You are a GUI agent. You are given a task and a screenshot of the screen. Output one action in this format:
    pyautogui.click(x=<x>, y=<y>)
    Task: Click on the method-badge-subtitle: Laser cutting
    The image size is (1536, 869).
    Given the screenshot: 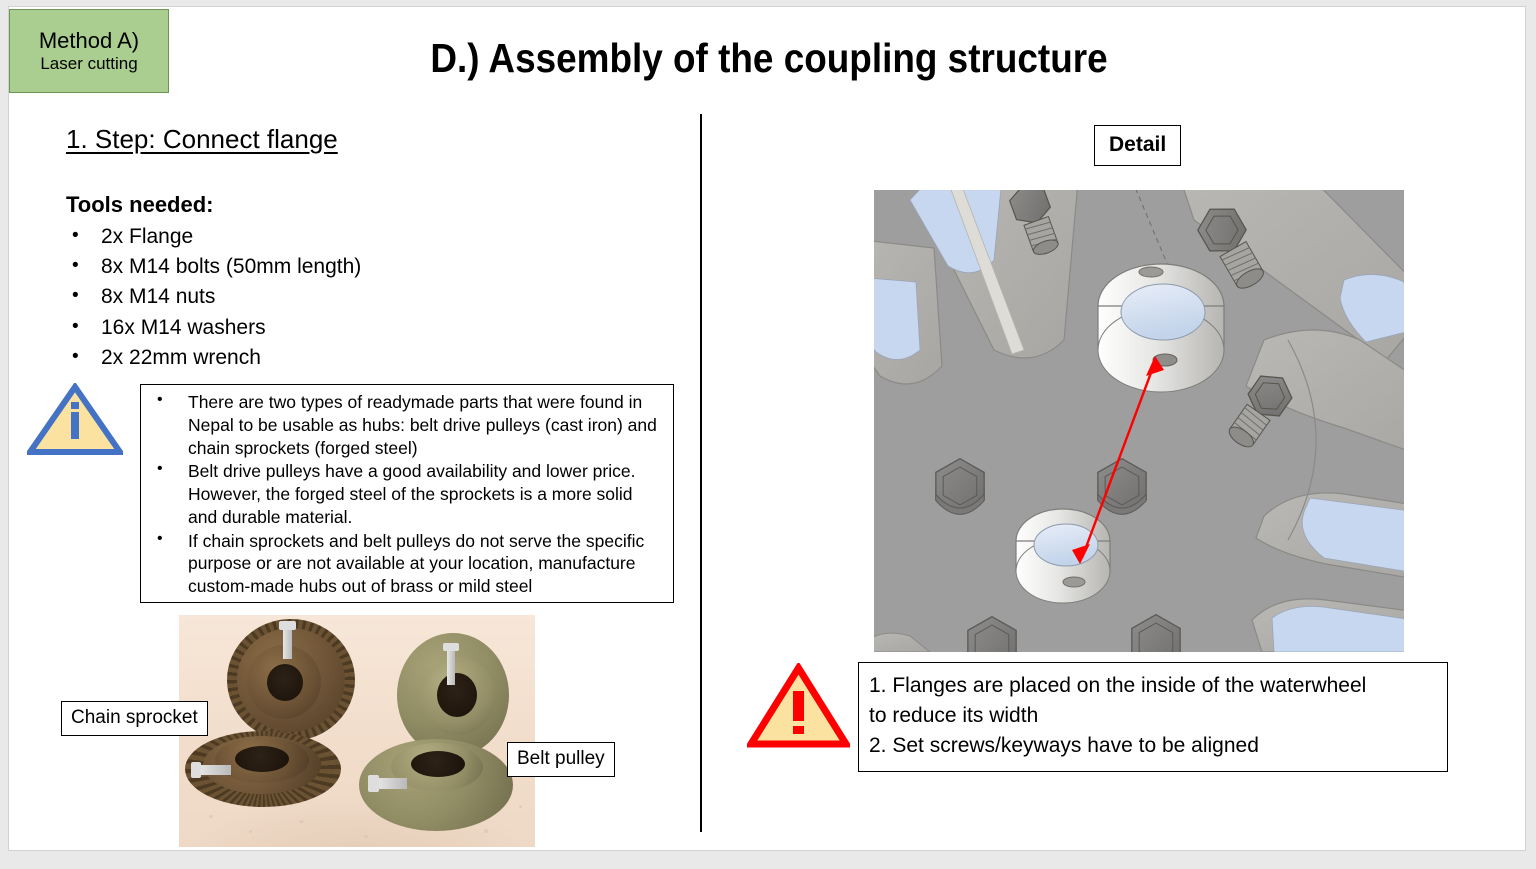 What is the action you would take?
    pyautogui.click(x=89, y=64)
    